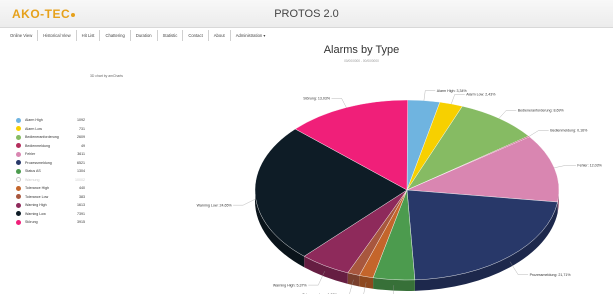  What do you see at coordinates (244, 202) in the screenshot?
I see `leader-line-warning-low` at bounding box center [244, 202].